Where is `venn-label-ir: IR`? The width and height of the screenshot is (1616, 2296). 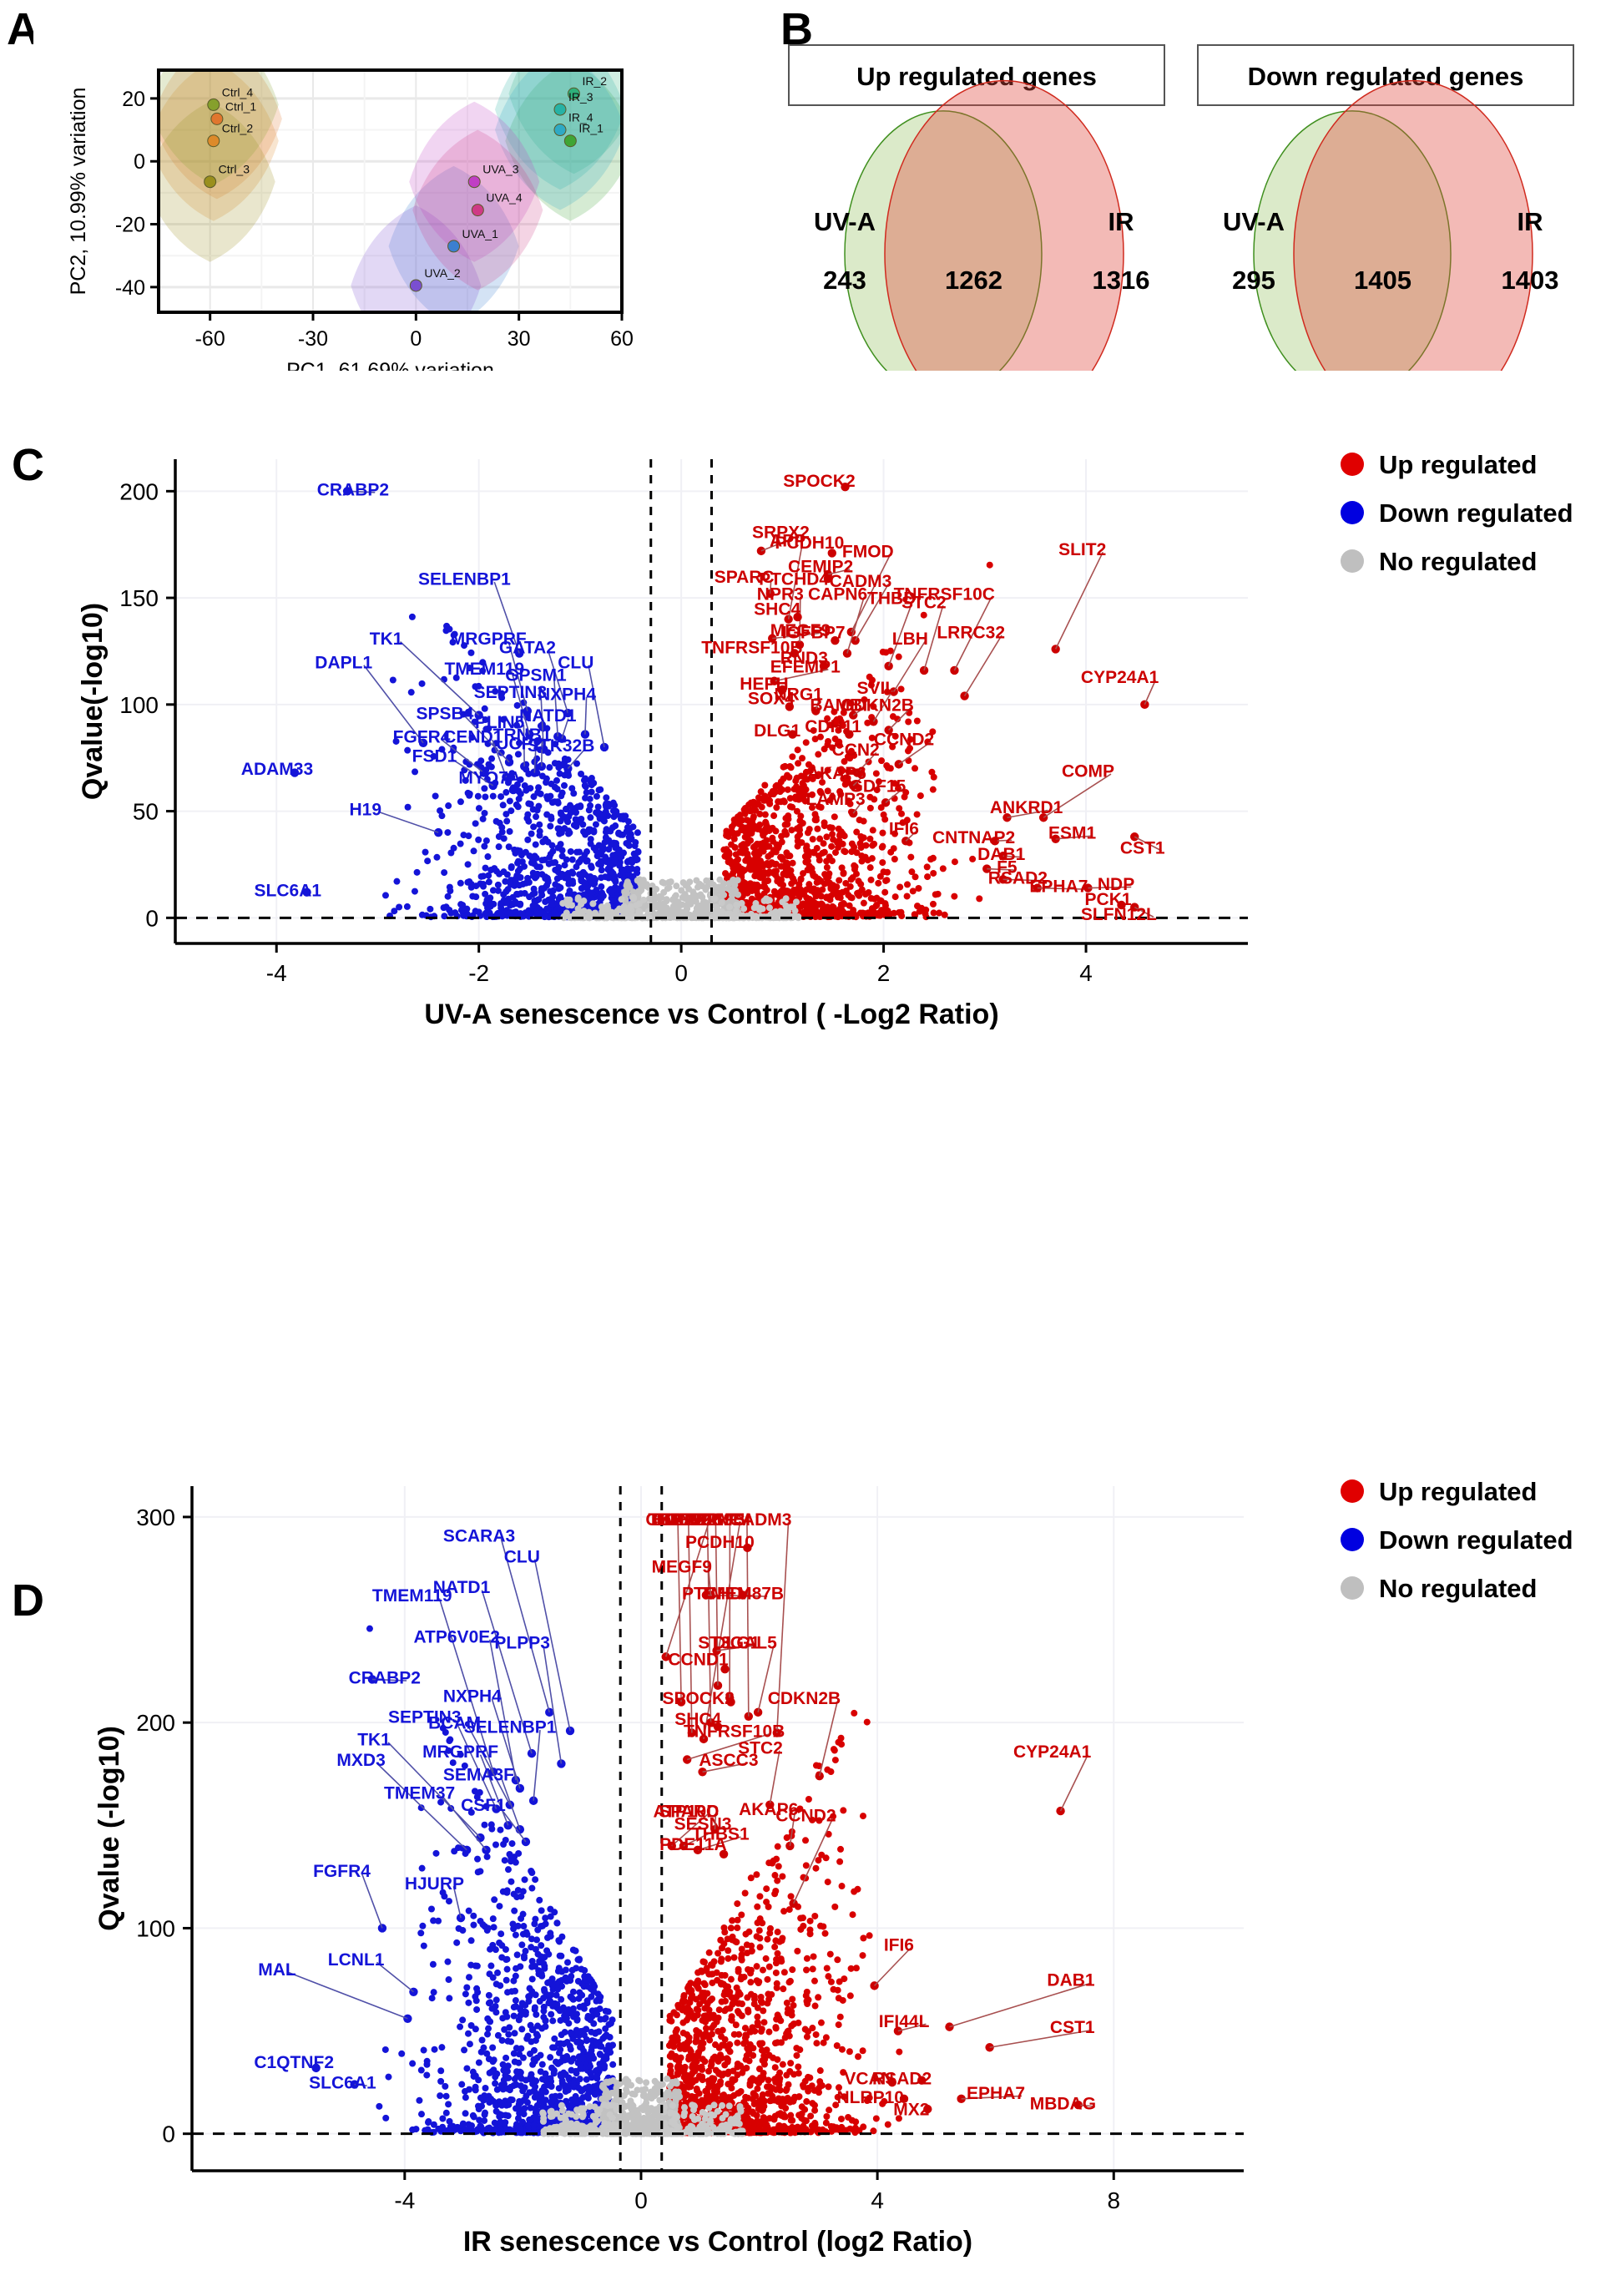 venn-label-ir: IR is located at coordinates (1121, 221).